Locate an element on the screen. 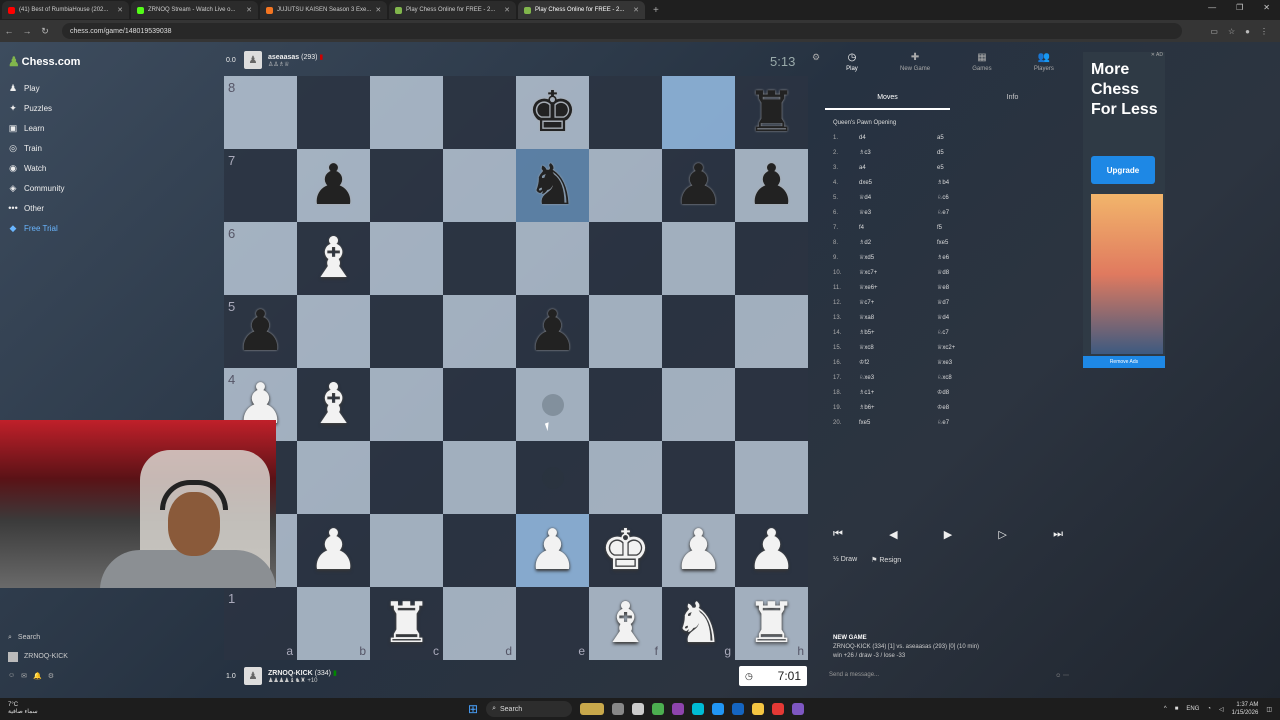 This screenshot has width=1280, height=720. windows-start-icon: ⊞ is located at coordinates (473, 709).